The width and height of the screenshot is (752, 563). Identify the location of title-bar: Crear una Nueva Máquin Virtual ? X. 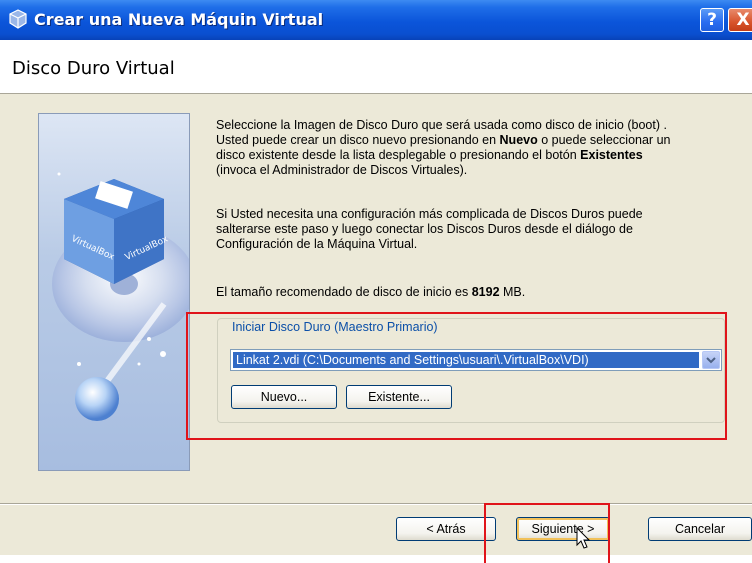
(376, 20).